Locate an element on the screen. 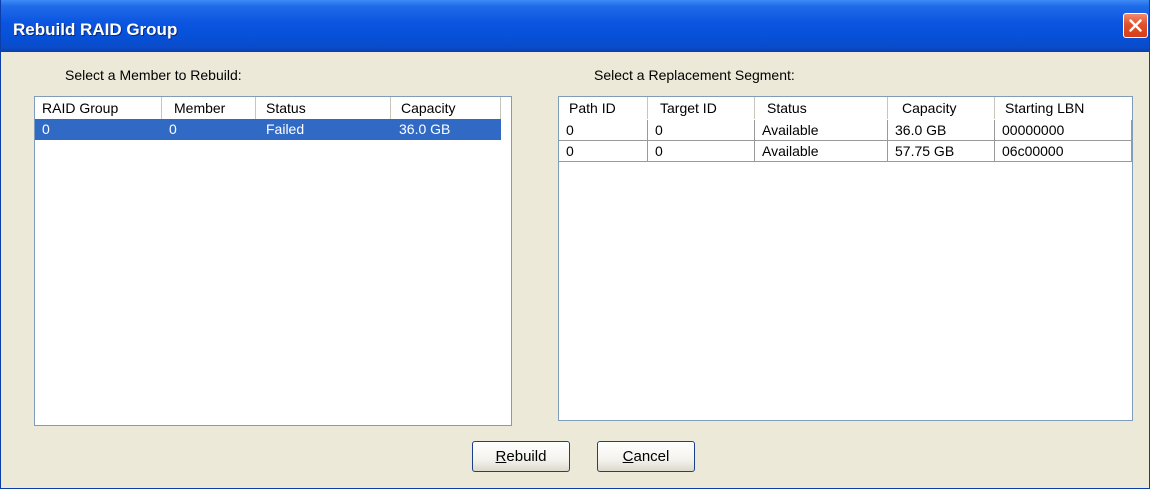  cancel-button: Cancel is located at coordinates (646, 456).